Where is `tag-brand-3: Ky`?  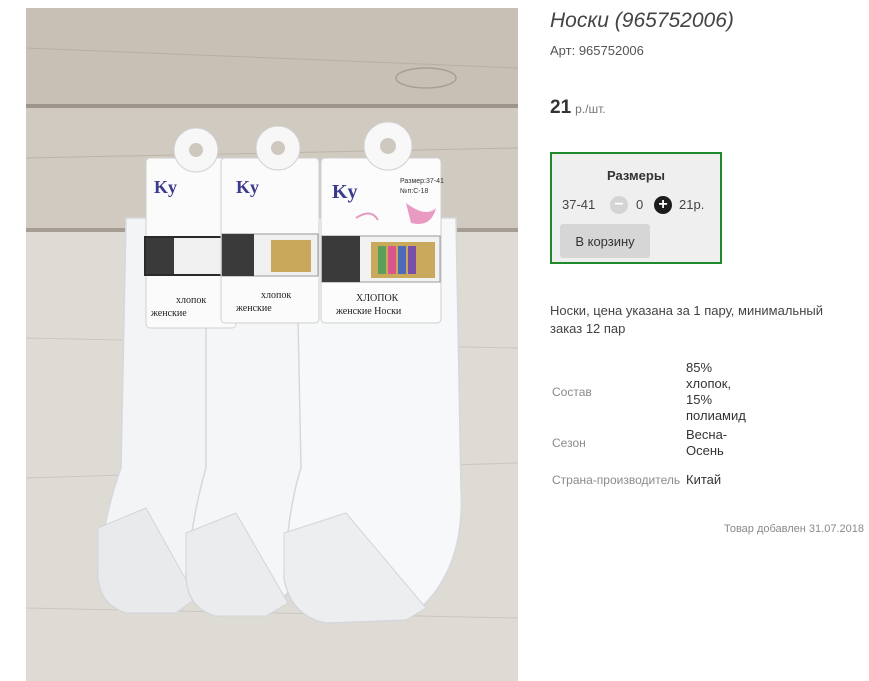
tag-brand-3: Ky is located at coordinates (345, 192).